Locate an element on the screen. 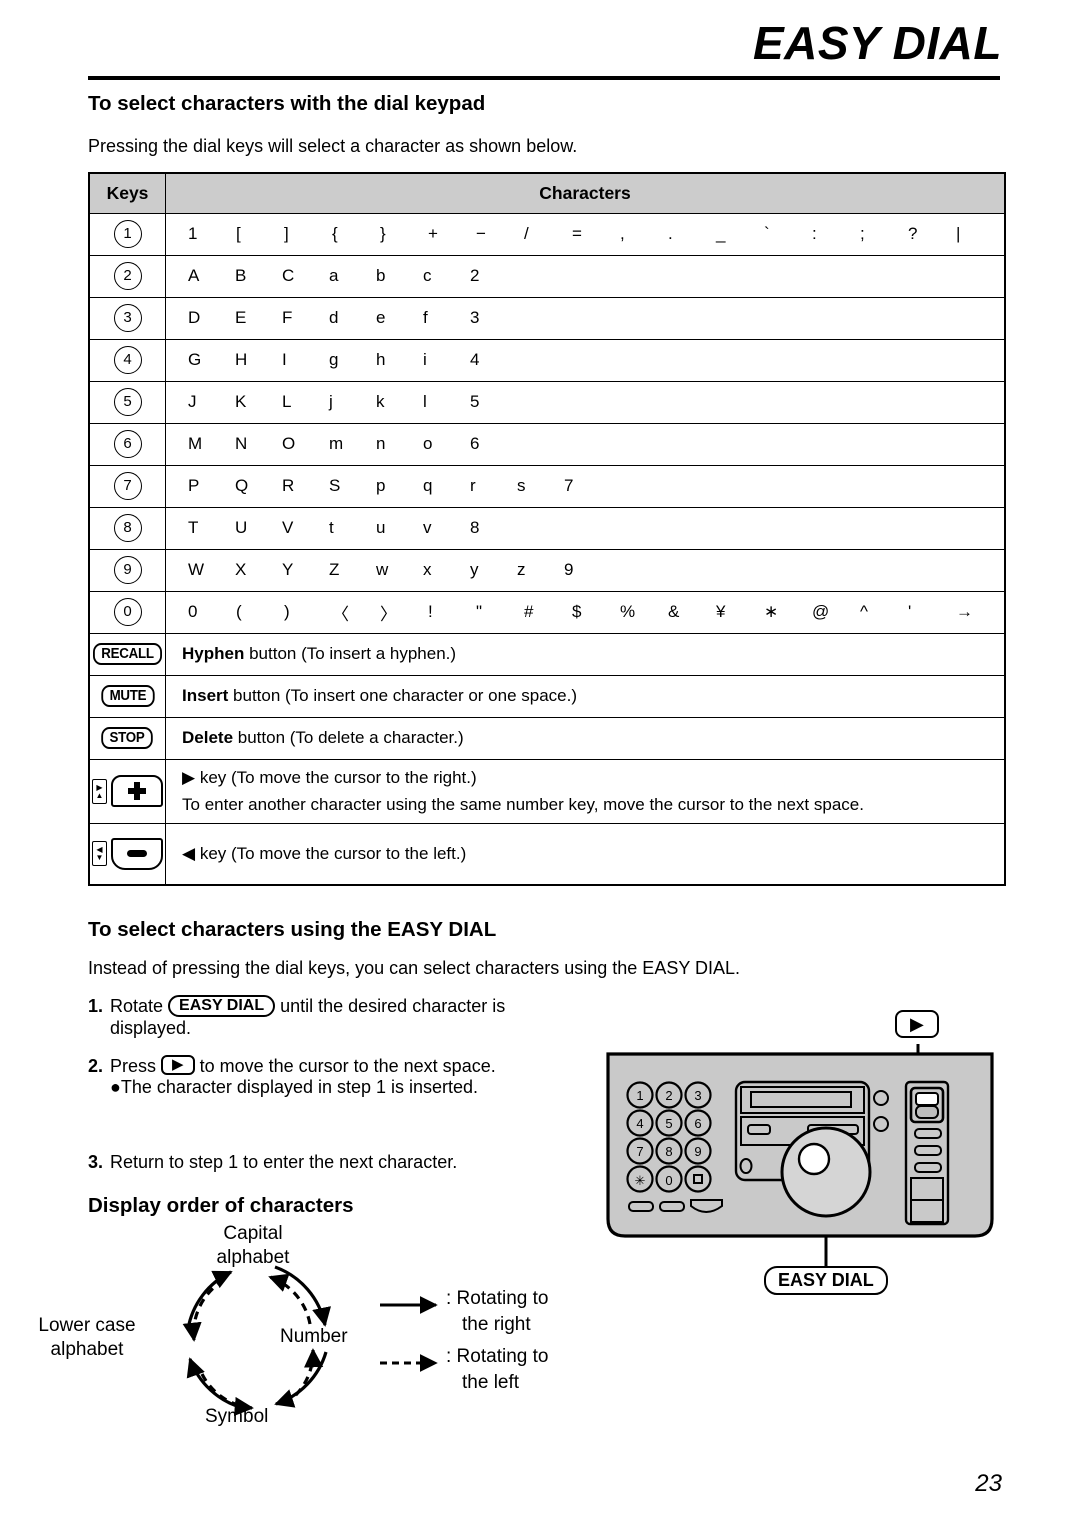 This screenshot has width=1080, height=1526. character-glyph: ; is located at coordinates (862, 233).